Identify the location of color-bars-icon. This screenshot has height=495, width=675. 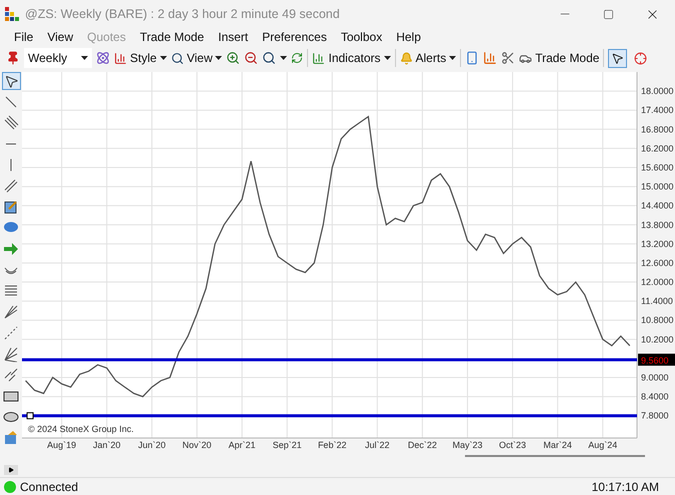
(490, 58).